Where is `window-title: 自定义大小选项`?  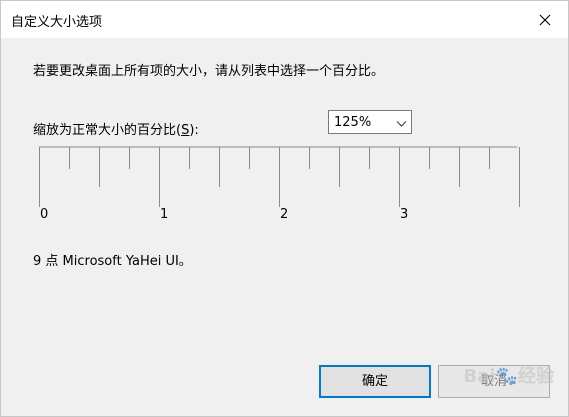
window-title: 自定义大小选项 is located at coordinates (57, 22).